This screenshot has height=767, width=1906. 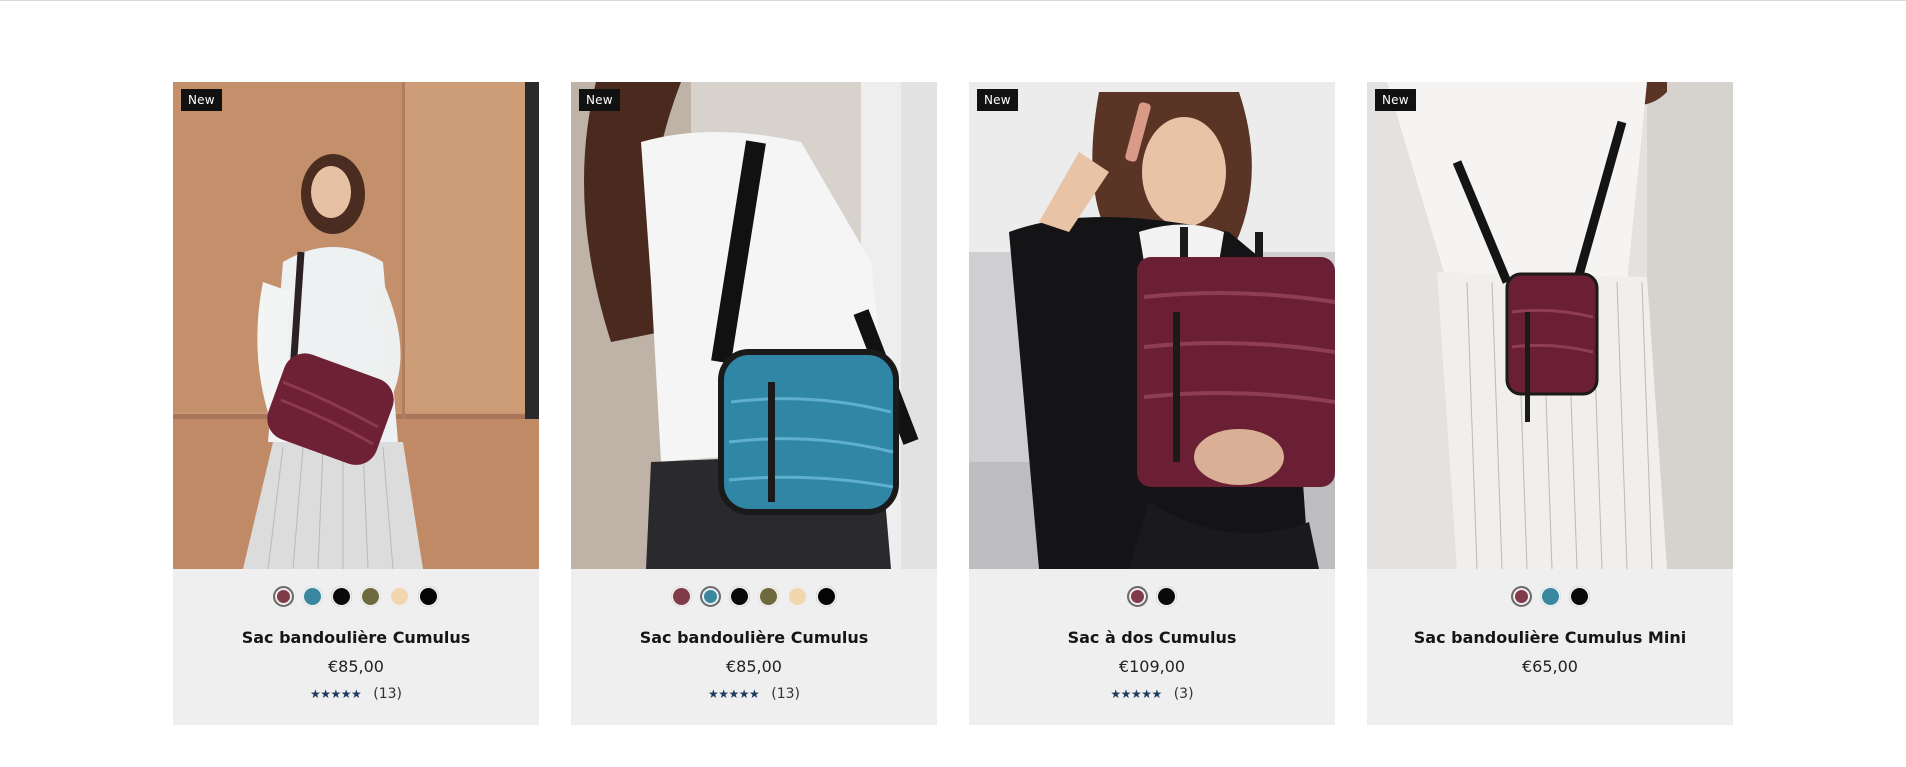 I want to click on product-photo-woman-teal-crossbody, so click(x=754, y=325).